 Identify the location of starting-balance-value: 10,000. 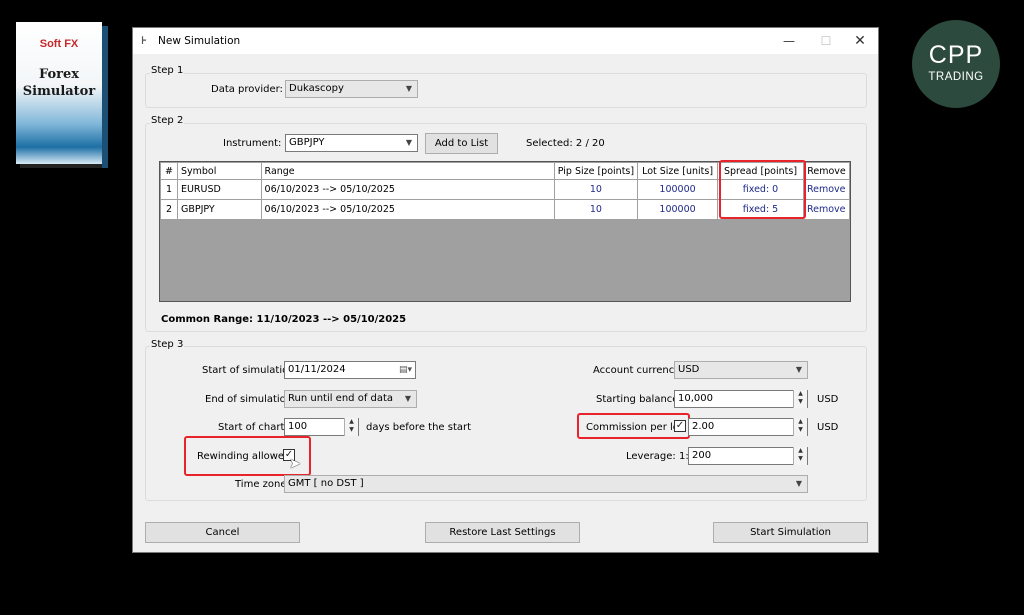
(695, 398).